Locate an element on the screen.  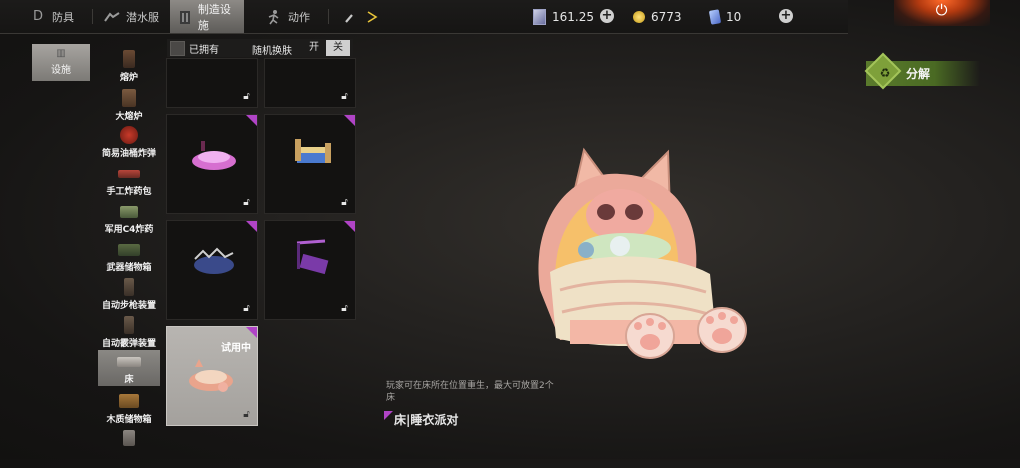
list-item-weapon-box: 武器储物箱 is located at coordinates (129, 257).